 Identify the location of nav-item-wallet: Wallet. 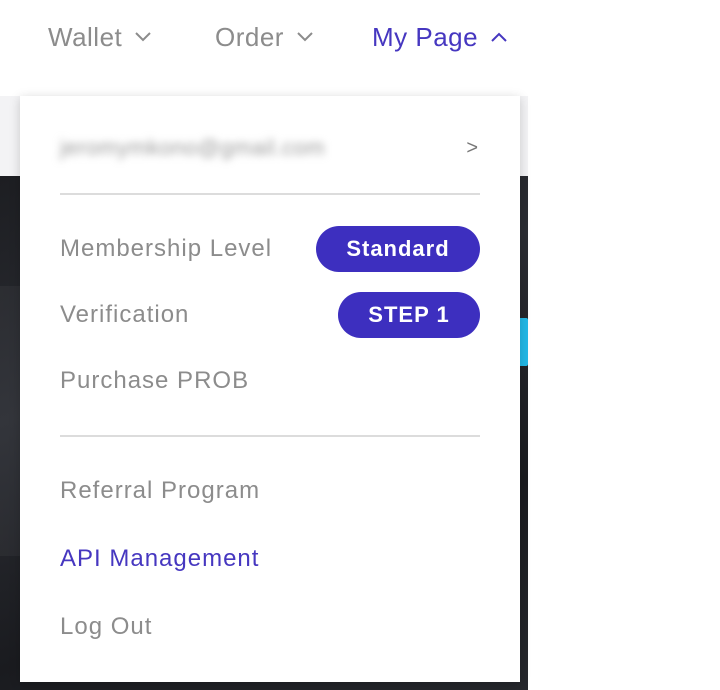
(100, 37).